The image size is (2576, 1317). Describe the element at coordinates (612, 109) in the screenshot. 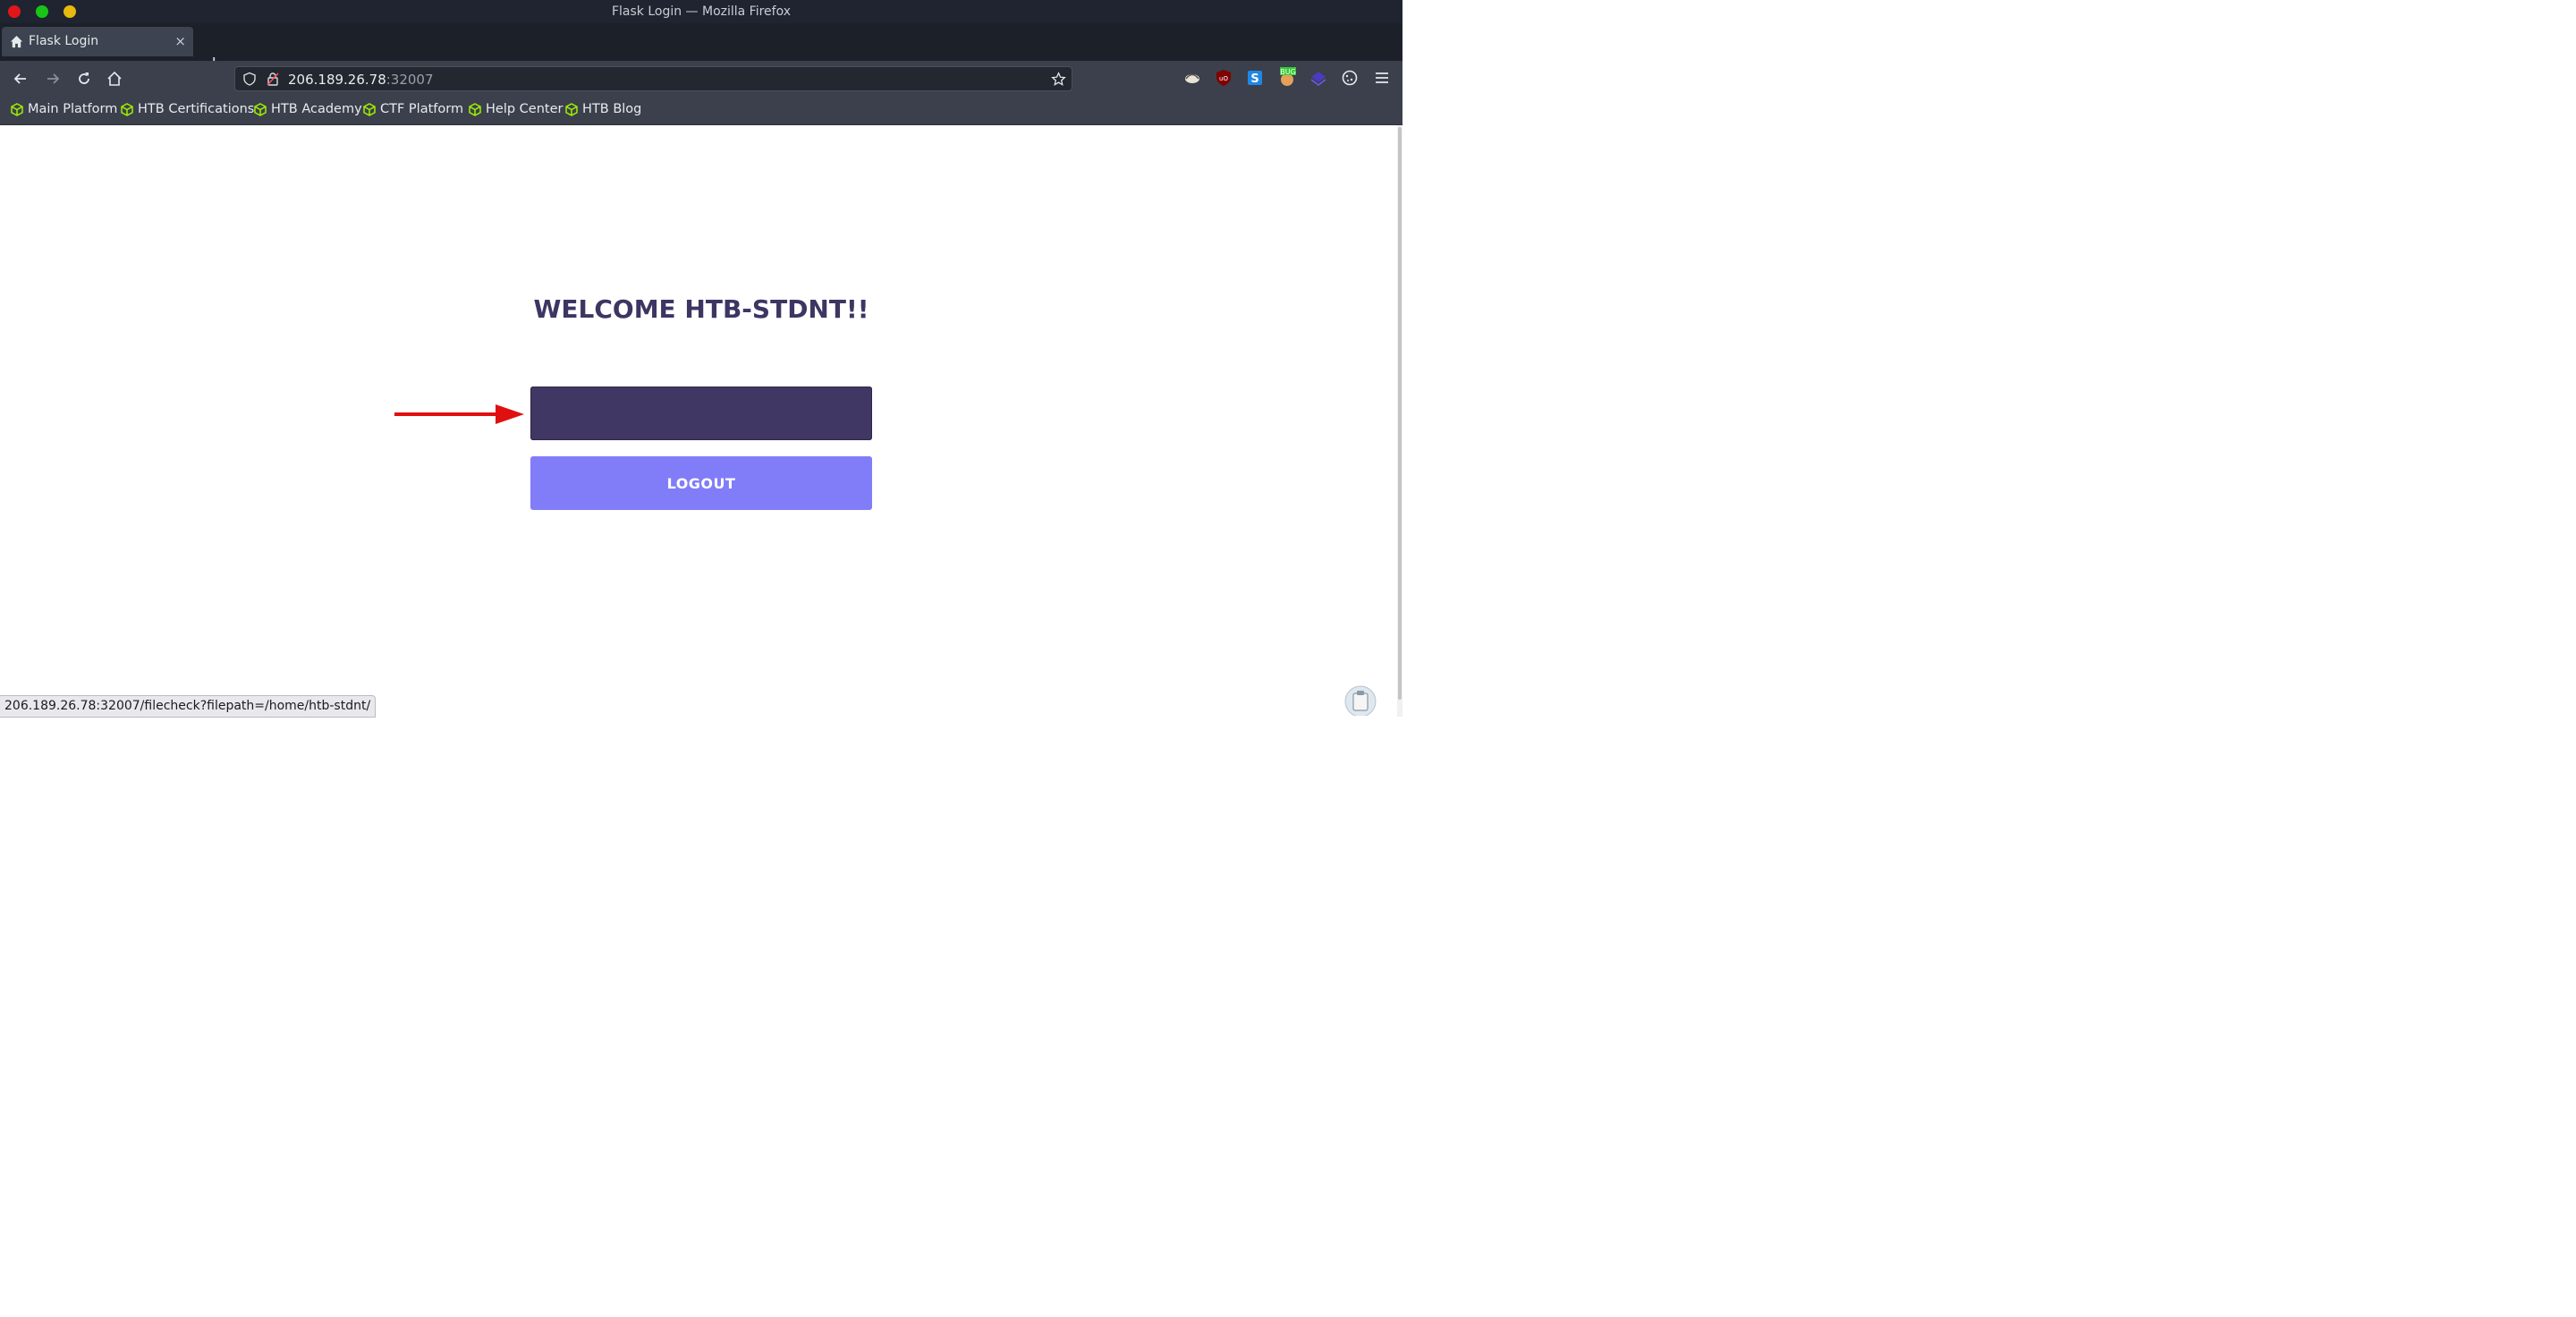

I see `bookmark-label: HTB Blog` at that location.